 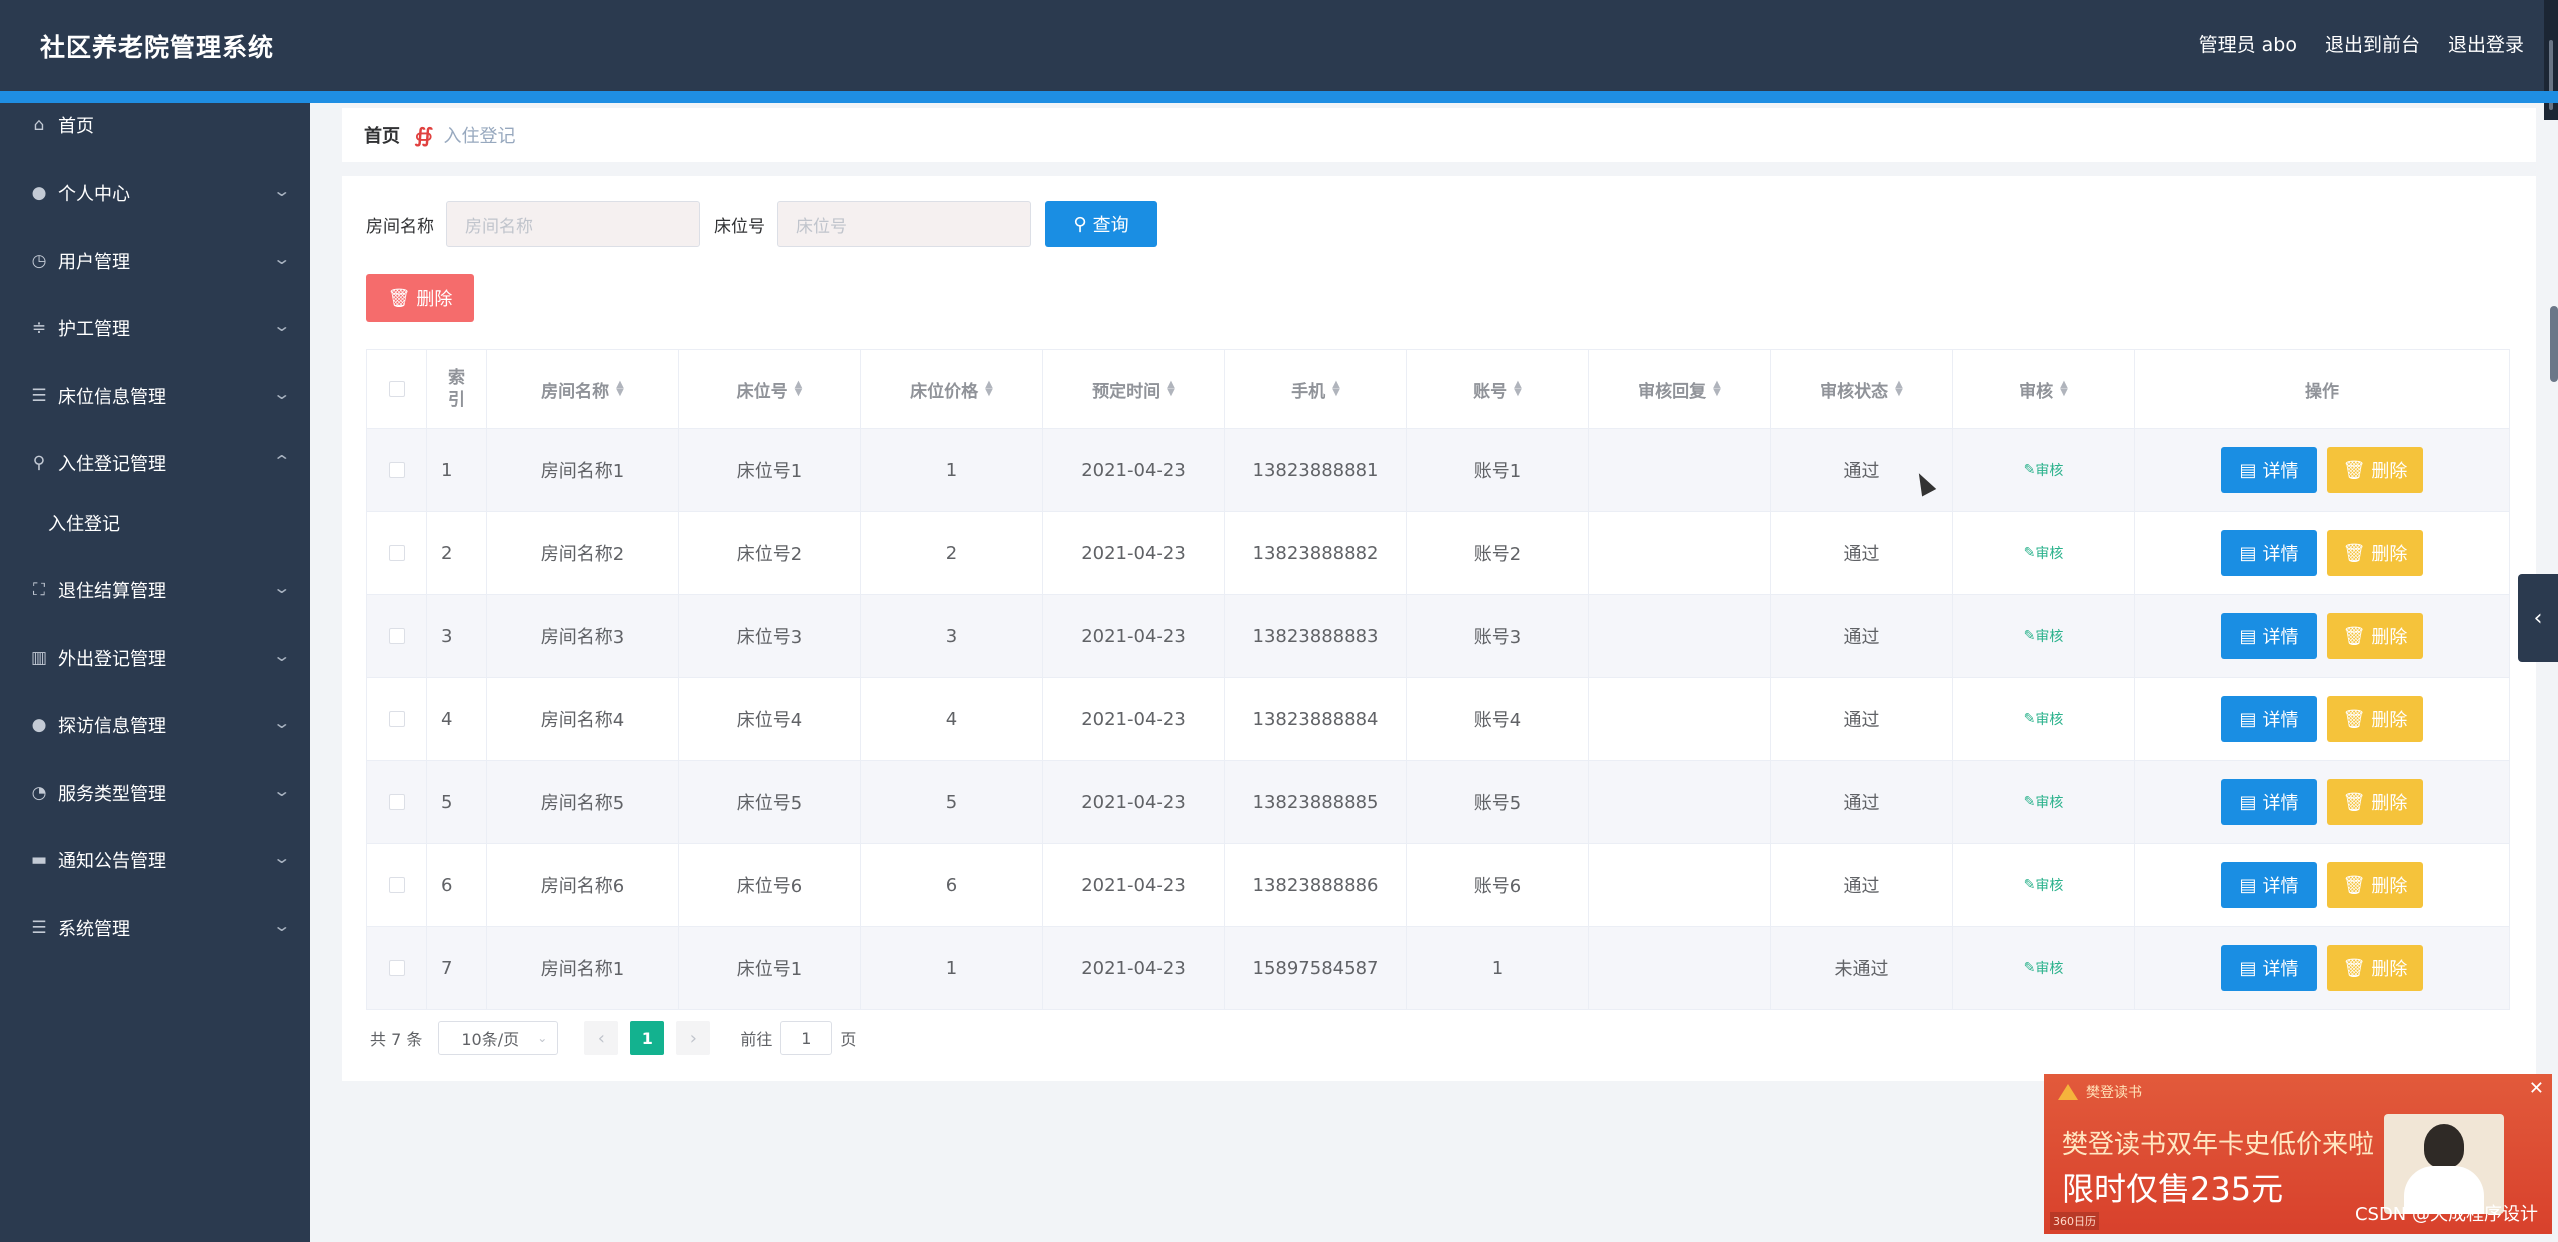 I want to click on cell-index: 5, so click(x=457, y=802).